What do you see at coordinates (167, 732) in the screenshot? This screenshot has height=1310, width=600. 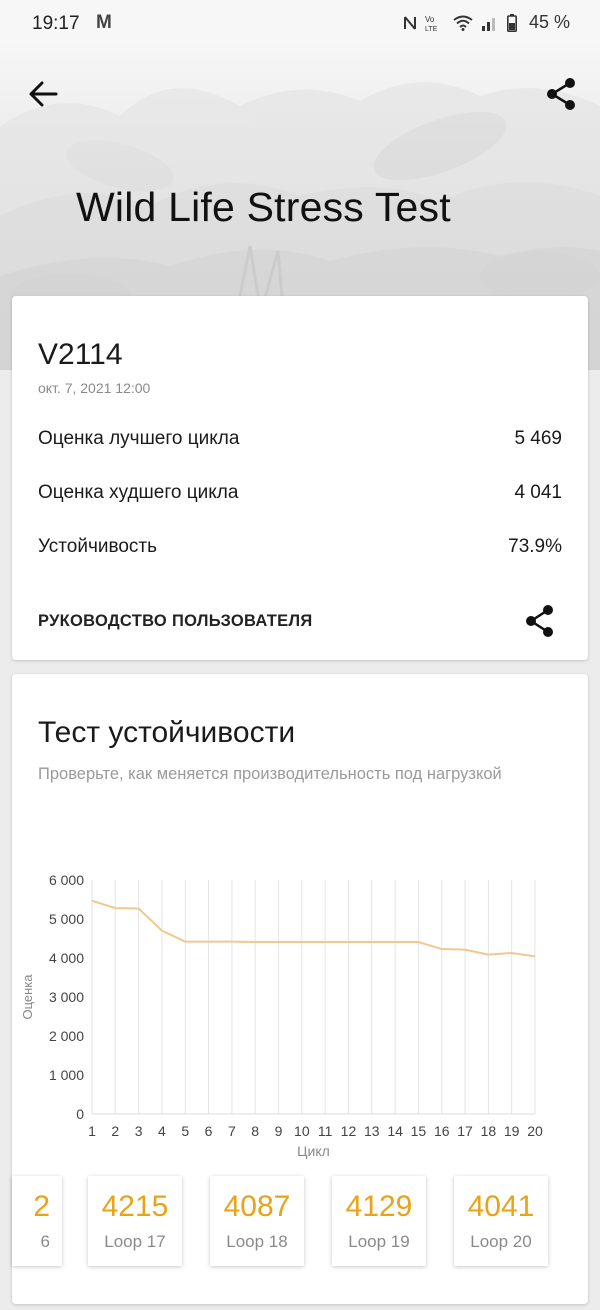 I see `stability-title: Тест устойчивости` at bounding box center [167, 732].